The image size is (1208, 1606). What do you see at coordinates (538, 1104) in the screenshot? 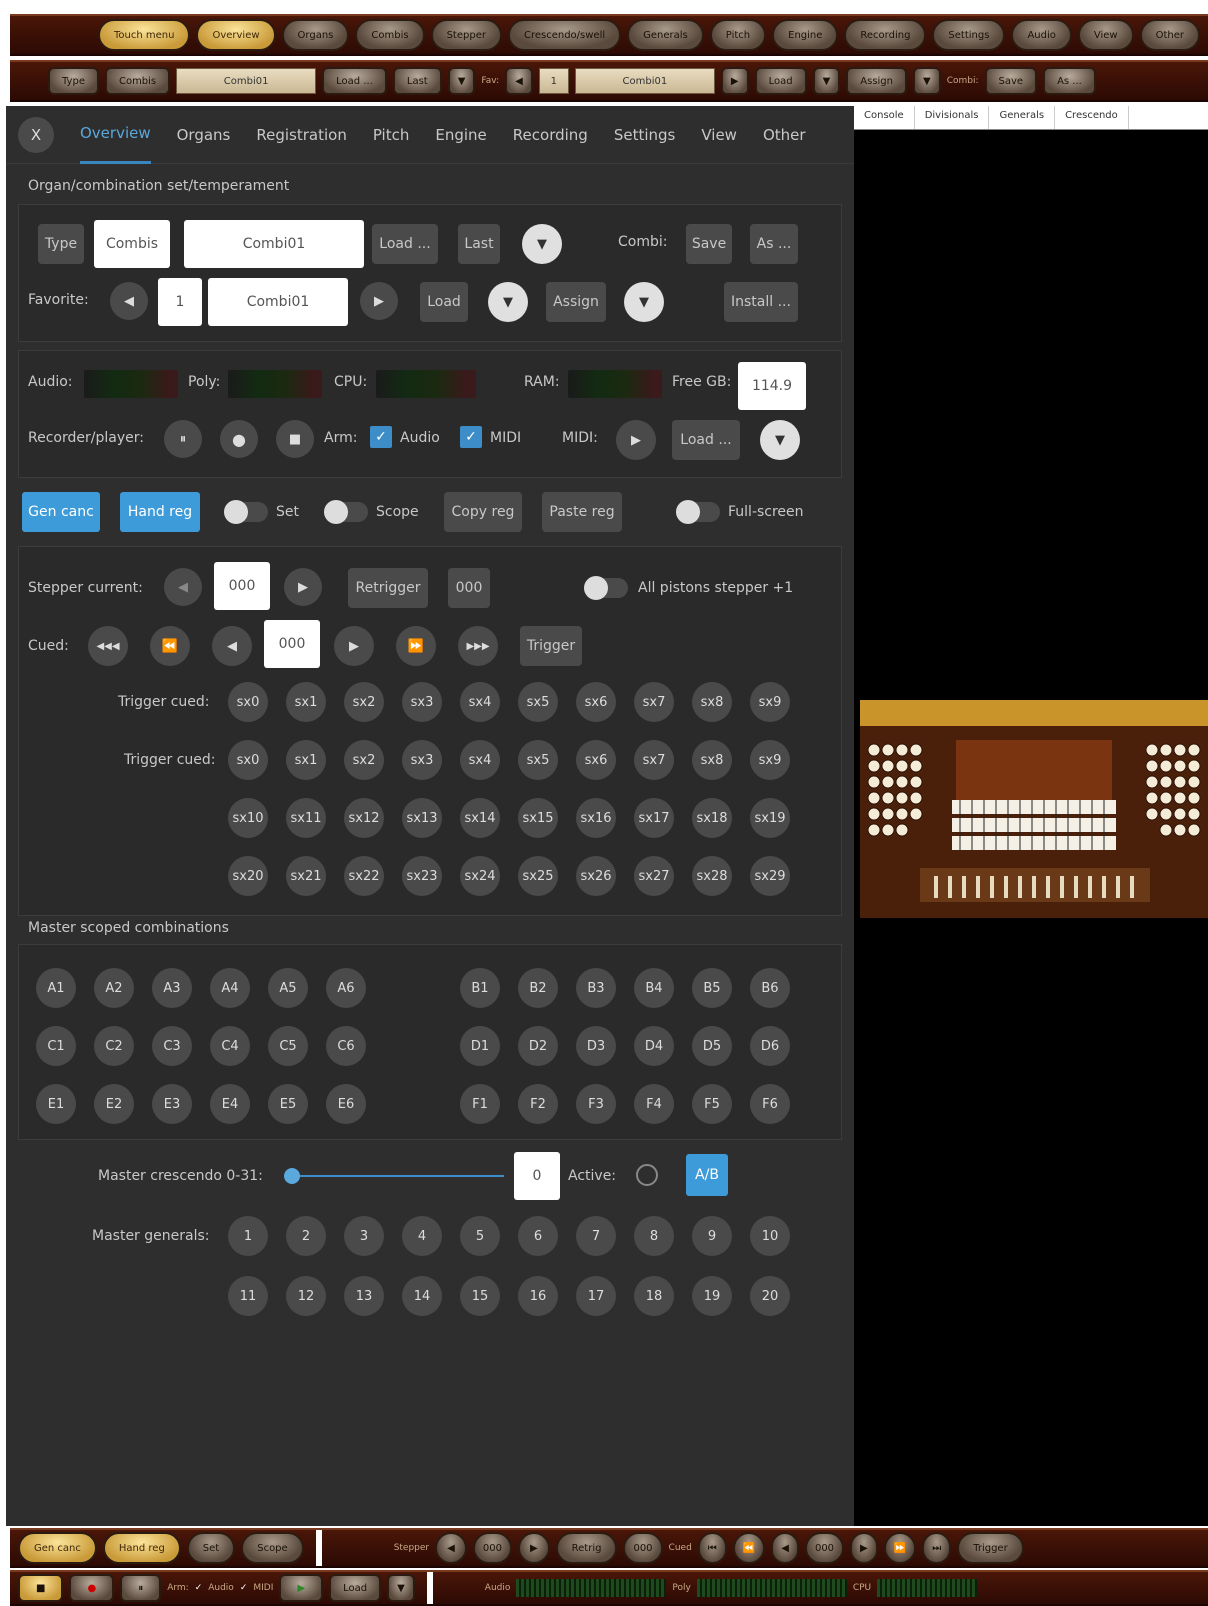
I see `scoped-combi-button-f2: F2` at bounding box center [538, 1104].